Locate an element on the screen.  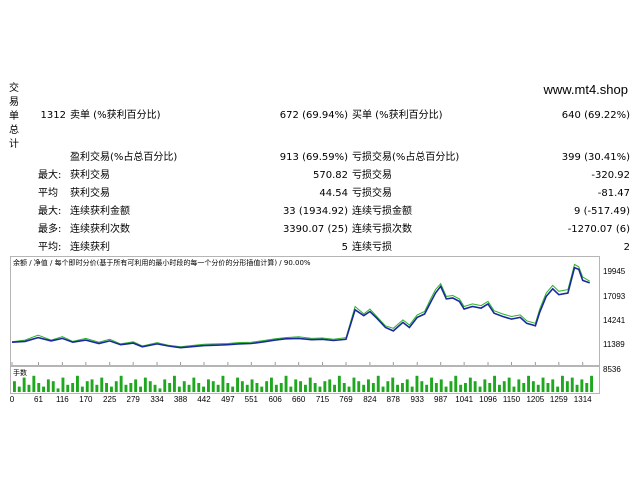
y-tick-label: 19945 is located at coordinates (614, 271).